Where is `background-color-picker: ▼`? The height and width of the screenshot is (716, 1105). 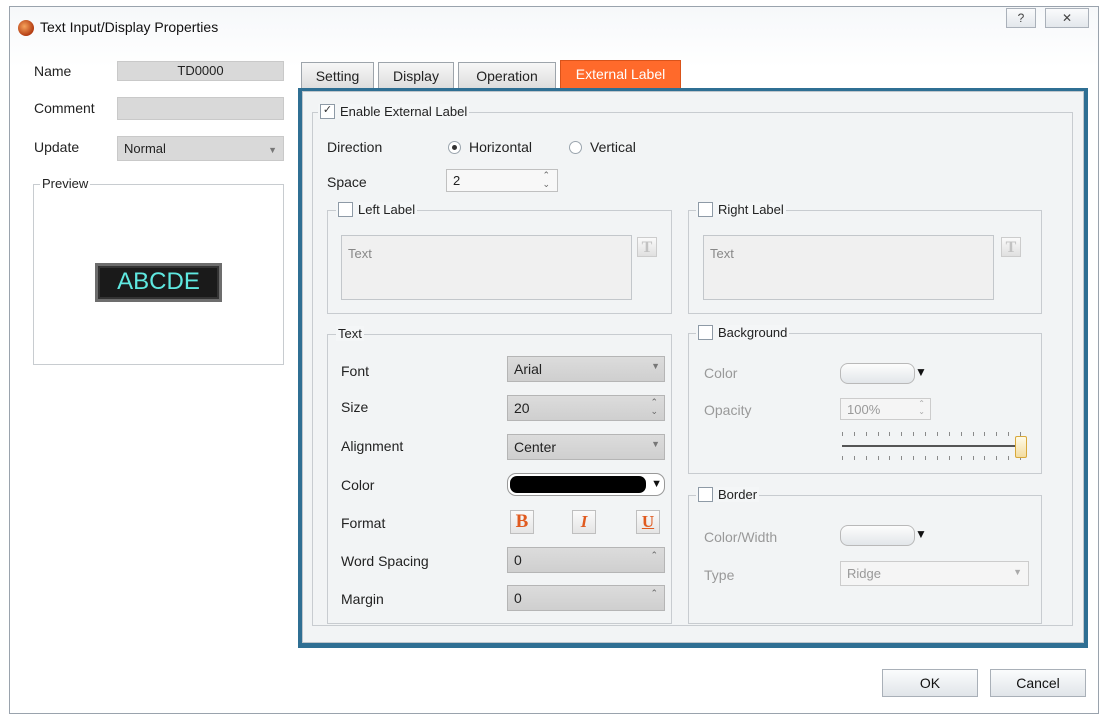 background-color-picker: ▼ is located at coordinates (886, 373).